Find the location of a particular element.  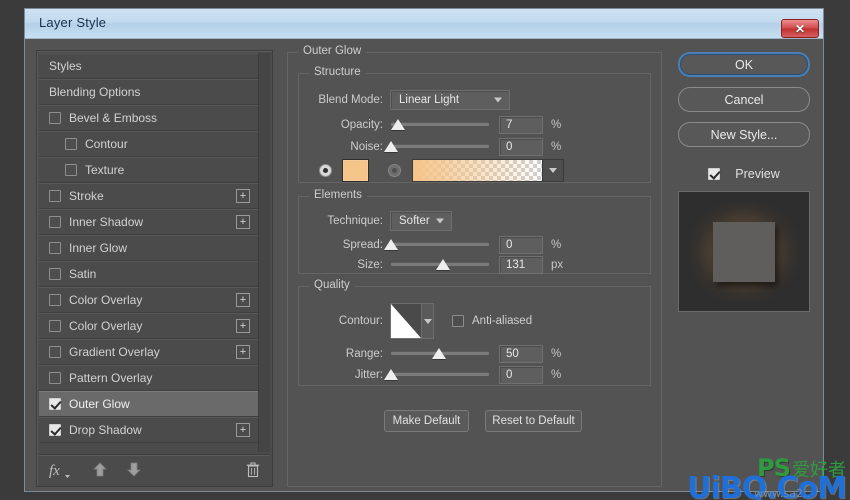

range-slider is located at coordinates (440, 354).